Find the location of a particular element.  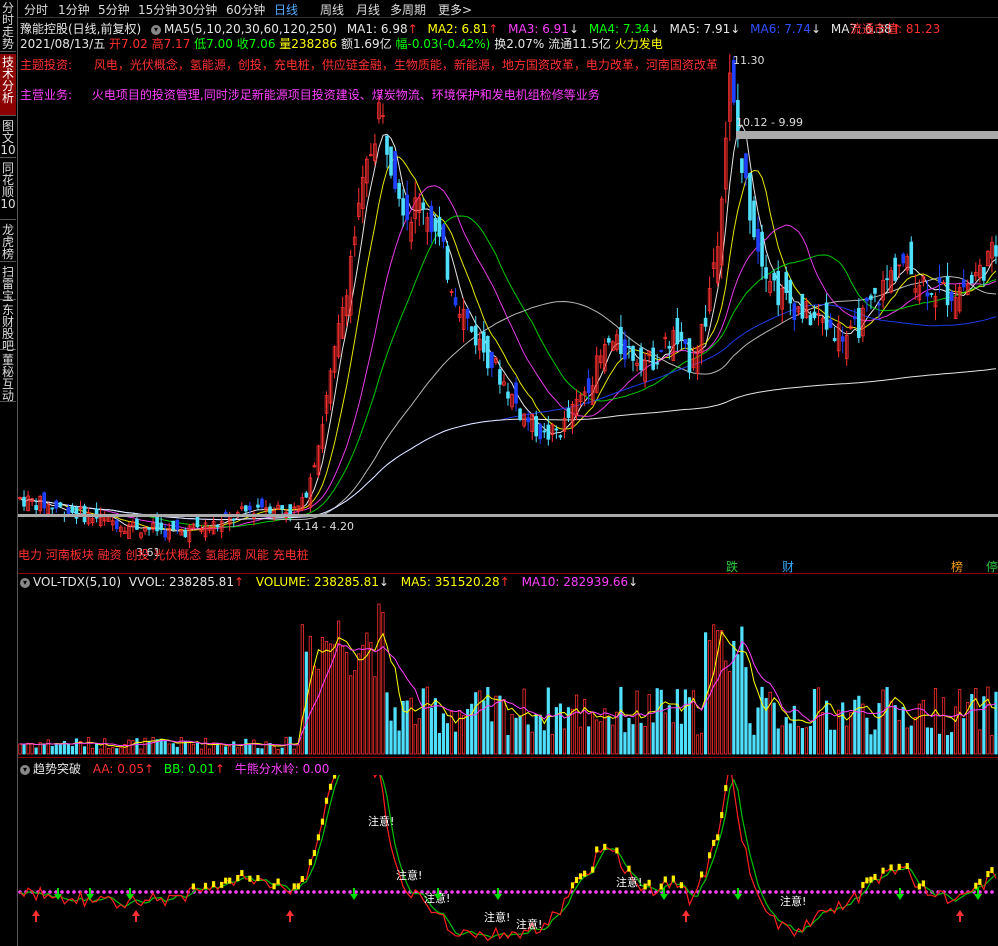

period-tab-7: 周线 is located at coordinates (332, 9).